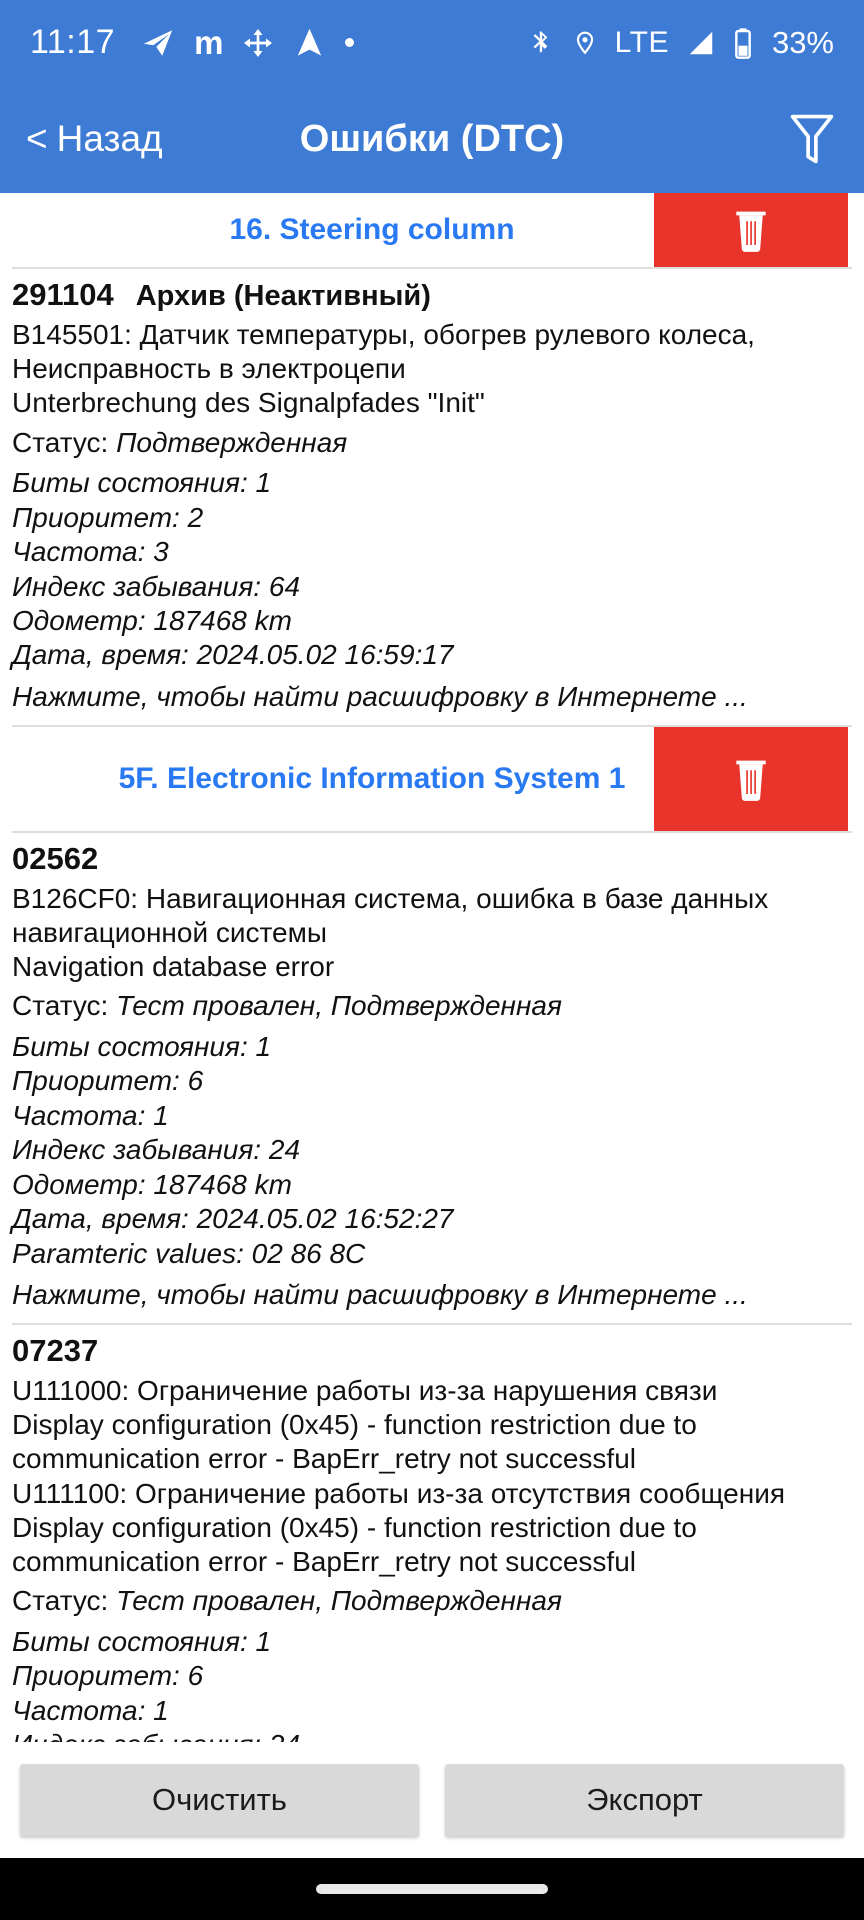 The image size is (864, 1920). I want to click on filter-button, so click(812, 139).